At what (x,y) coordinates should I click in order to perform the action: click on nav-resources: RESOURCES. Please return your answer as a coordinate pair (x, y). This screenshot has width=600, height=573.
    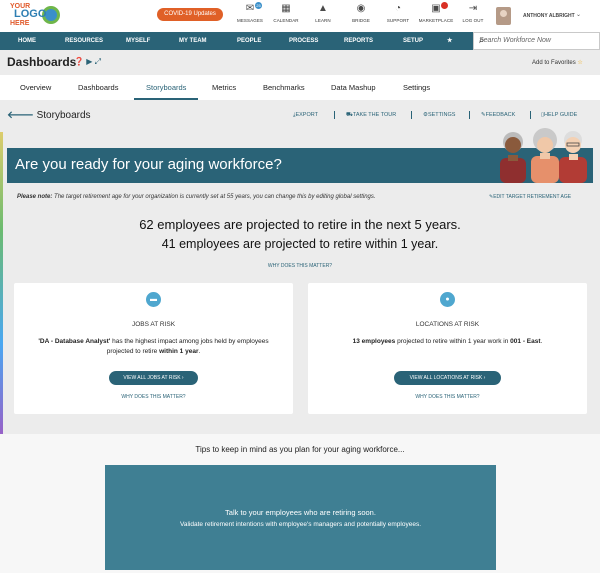
    Looking at the image, I should click on (84, 41).